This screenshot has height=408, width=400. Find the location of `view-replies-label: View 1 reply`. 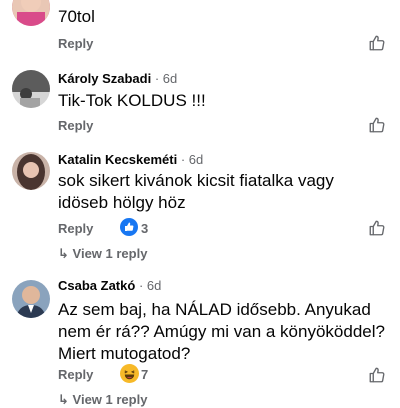

view-replies-label: View 1 reply is located at coordinates (110, 253).